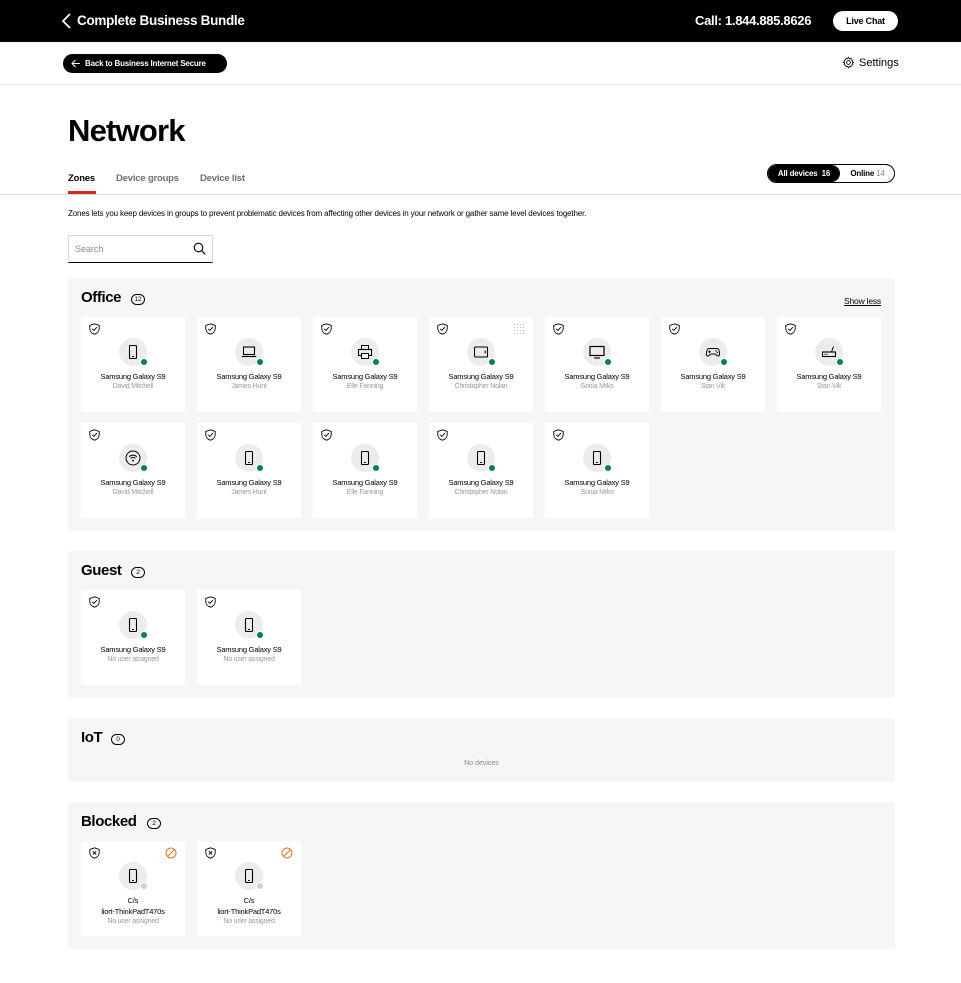 The width and height of the screenshot is (961, 983). I want to click on tab-zones: Zones, so click(81, 178).